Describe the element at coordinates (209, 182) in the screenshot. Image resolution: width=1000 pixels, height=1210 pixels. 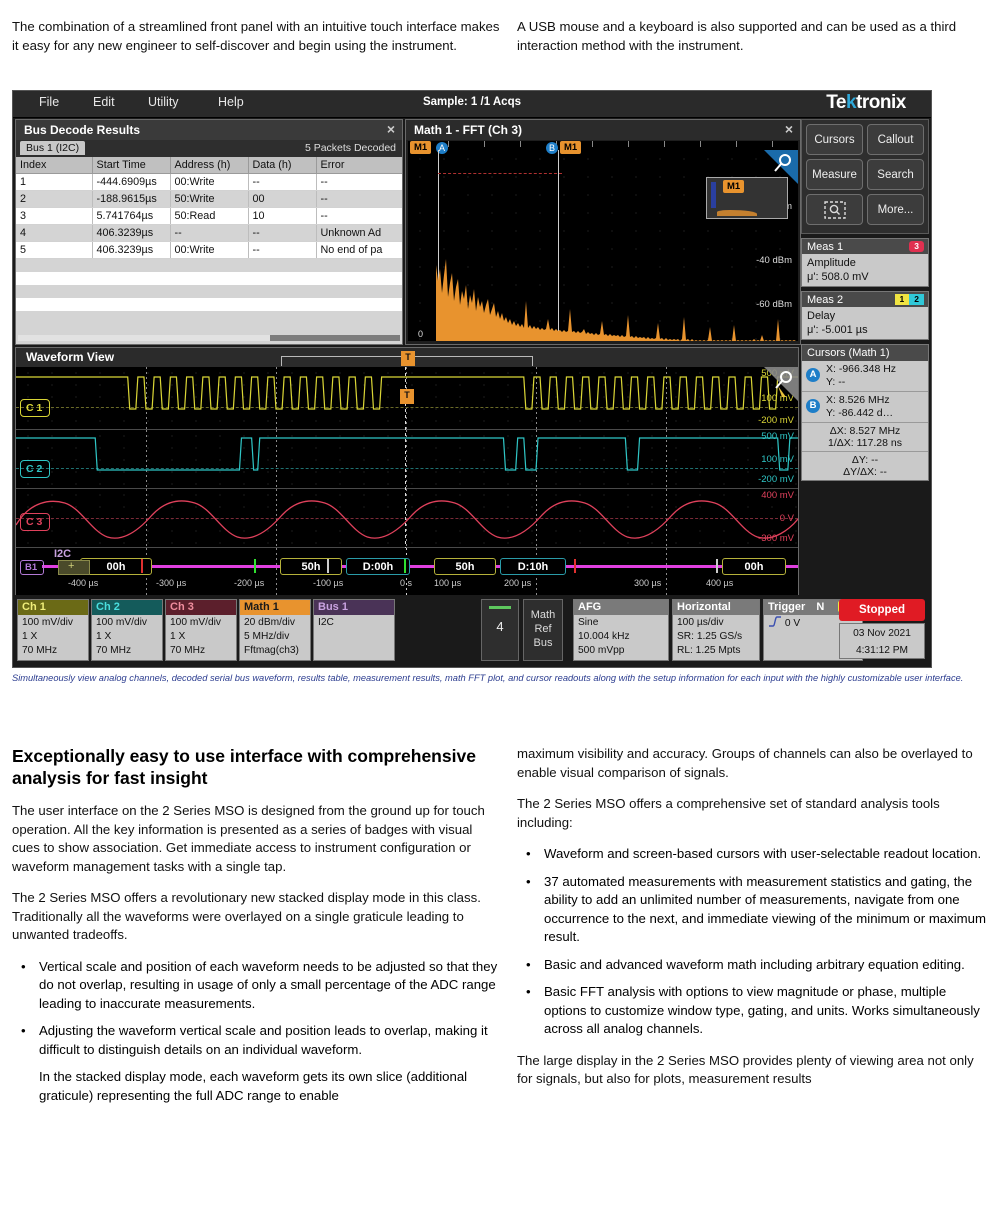
I see `table-row: 1 -444.6909µs 00:Write -- --` at that location.